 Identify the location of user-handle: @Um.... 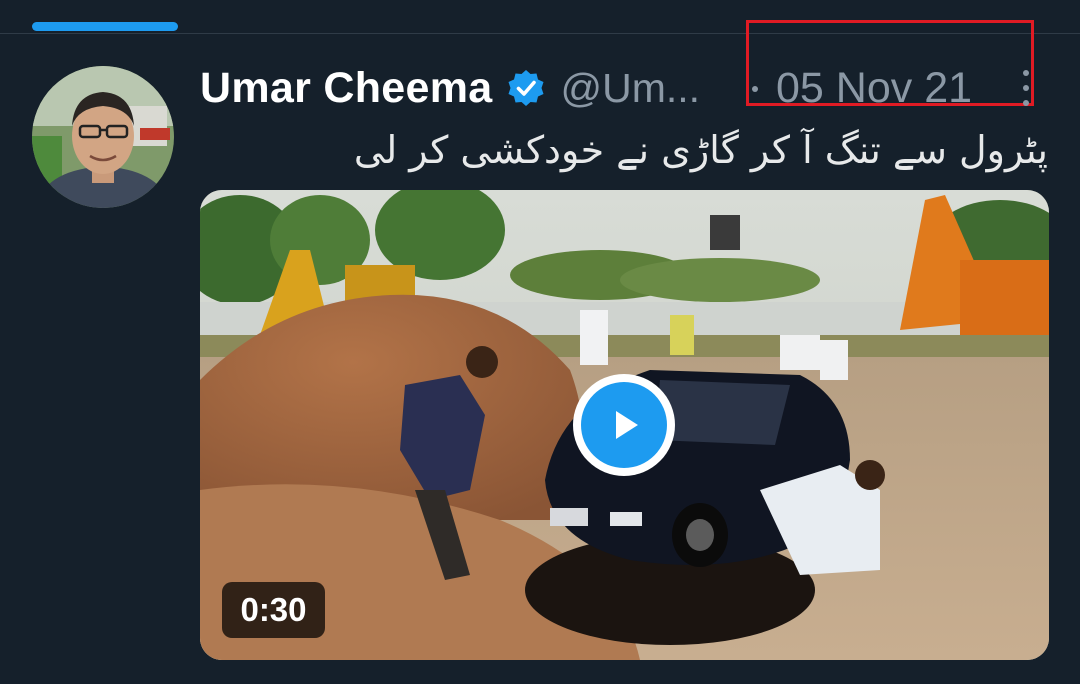
(630, 88).